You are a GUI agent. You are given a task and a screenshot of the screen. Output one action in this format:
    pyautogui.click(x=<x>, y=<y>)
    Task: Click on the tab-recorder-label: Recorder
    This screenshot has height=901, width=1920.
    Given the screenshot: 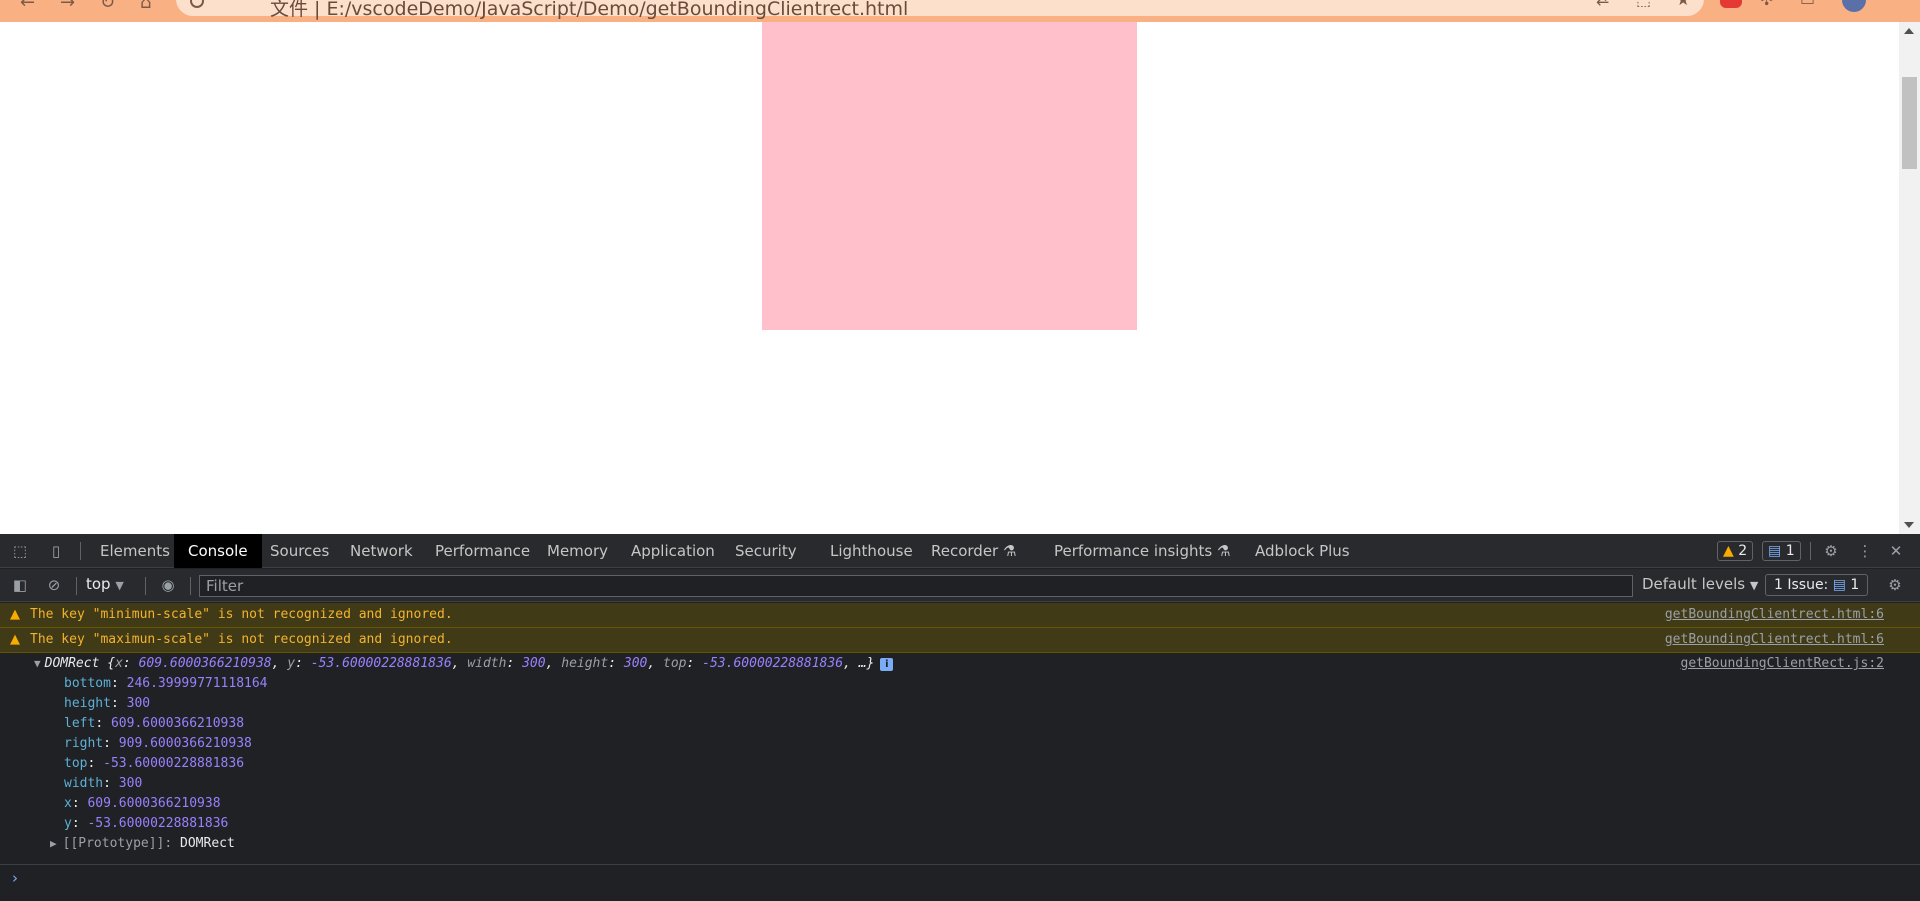 What is the action you would take?
    pyautogui.click(x=965, y=551)
    